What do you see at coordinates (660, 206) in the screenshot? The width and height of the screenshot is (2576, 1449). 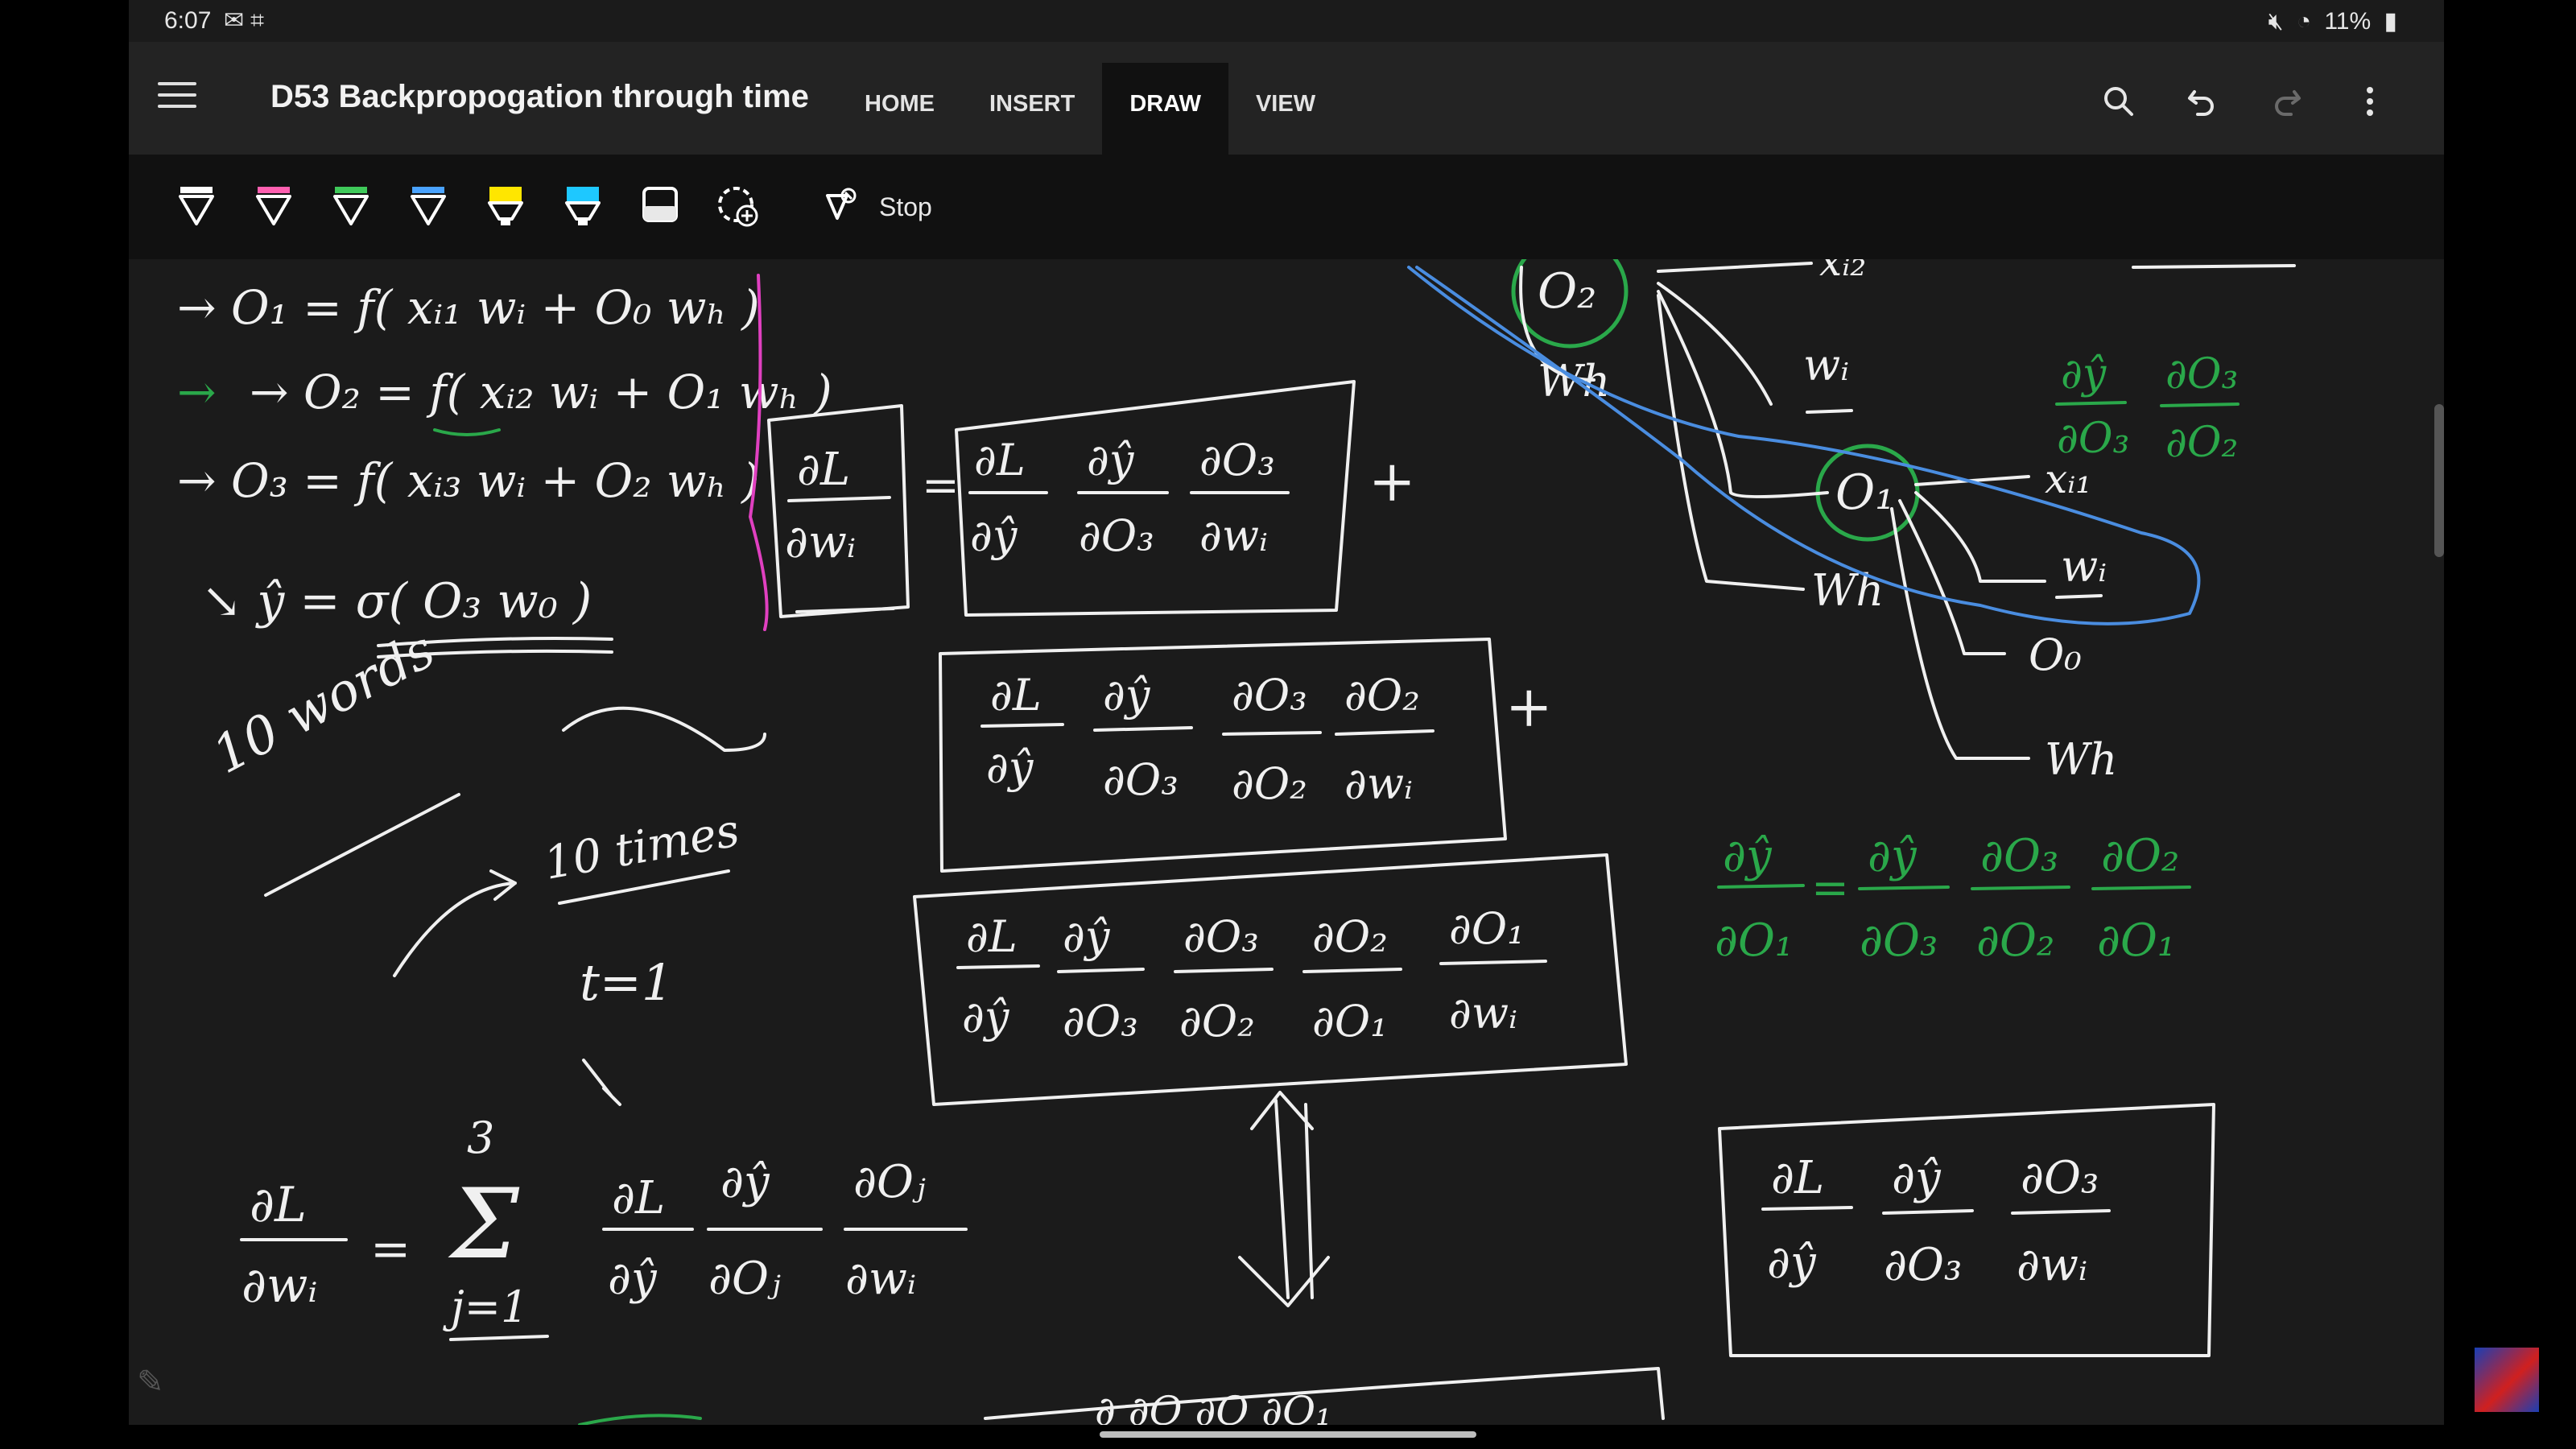 I see `eraser-icon` at bounding box center [660, 206].